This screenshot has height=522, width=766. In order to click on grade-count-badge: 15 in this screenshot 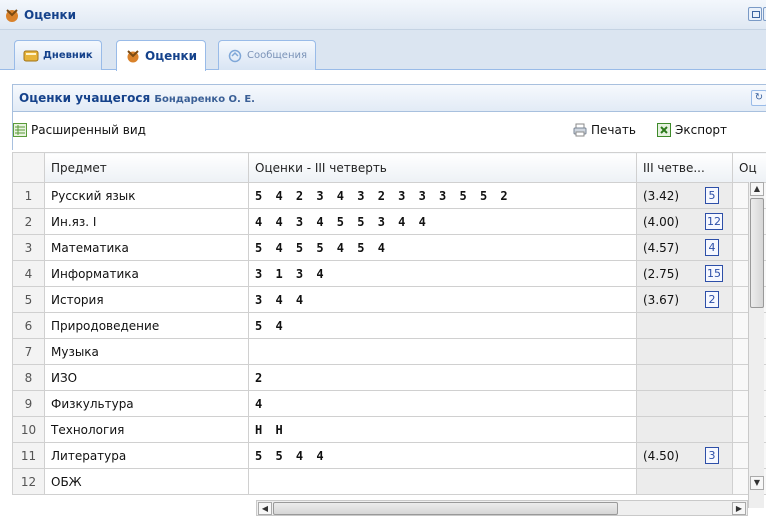, I will do `click(714, 273)`.